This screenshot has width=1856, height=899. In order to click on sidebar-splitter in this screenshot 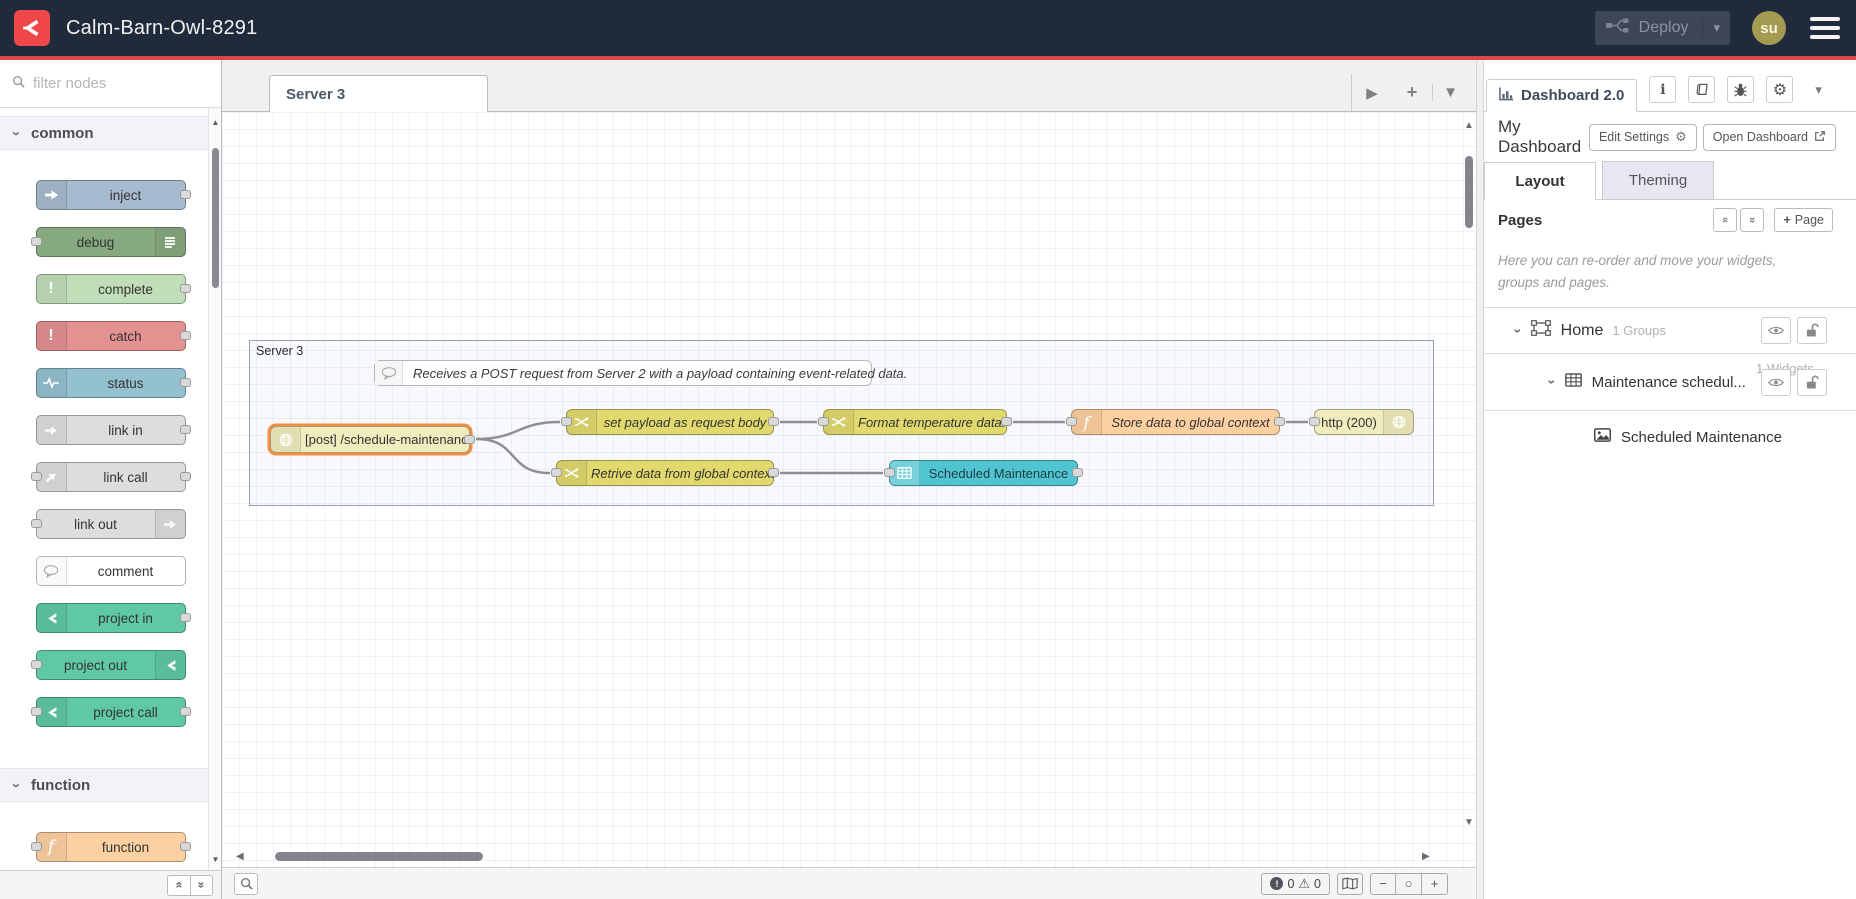, I will do `click(1480, 479)`.